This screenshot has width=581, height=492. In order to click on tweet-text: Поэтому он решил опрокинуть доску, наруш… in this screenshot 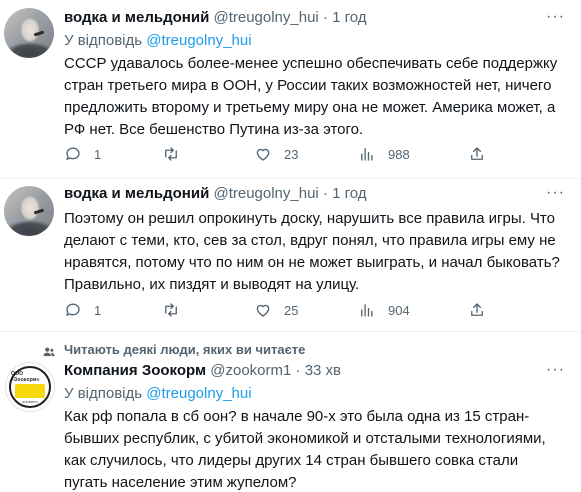, I will do `click(312, 251)`.